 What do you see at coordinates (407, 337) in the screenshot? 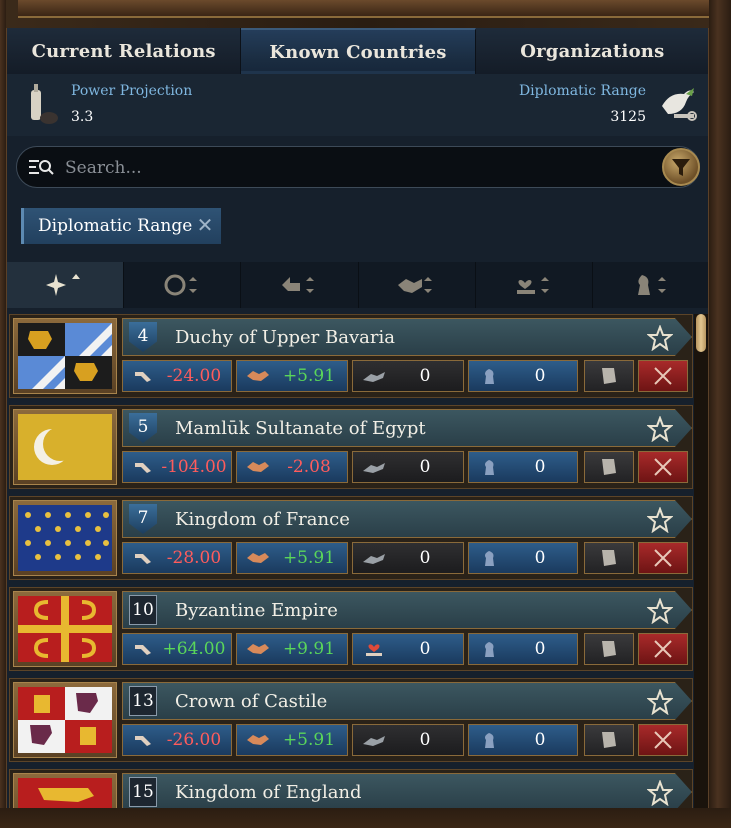
I see `country-name-bar: 4 Duchy of Upper Bavaria` at bounding box center [407, 337].